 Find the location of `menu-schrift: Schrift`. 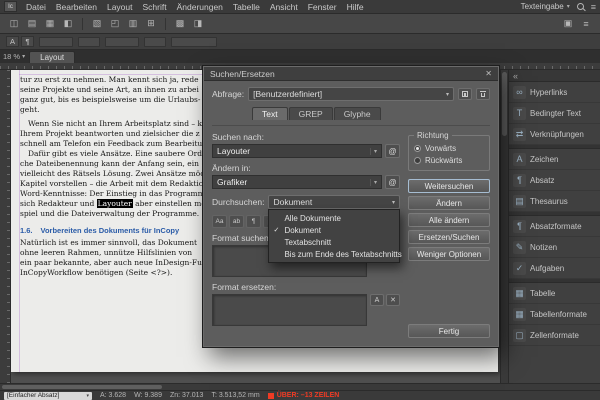

menu-schrift: Schrift is located at coordinates (155, 7).